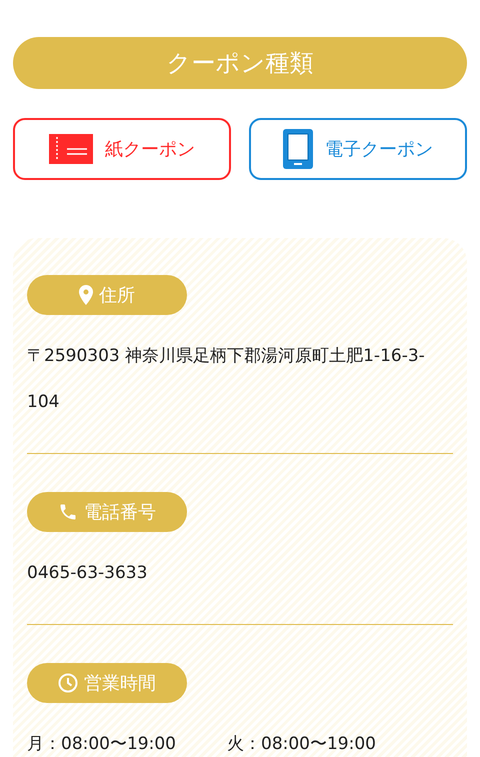 Image resolution: width=480 pixels, height=757 pixels. I want to click on section-title: 住所, so click(117, 295).